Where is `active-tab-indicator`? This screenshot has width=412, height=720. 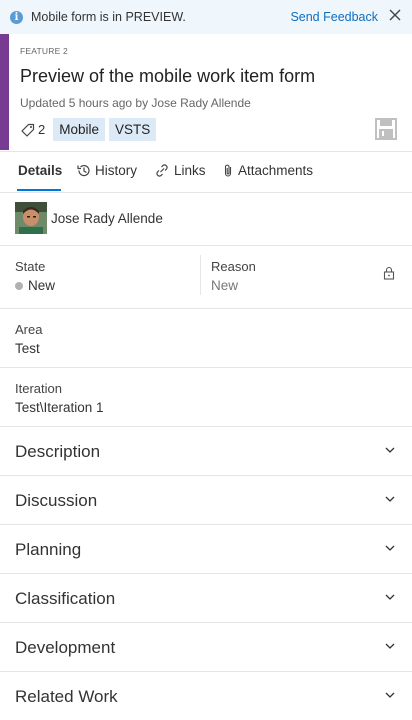
active-tab-indicator is located at coordinates (39, 190).